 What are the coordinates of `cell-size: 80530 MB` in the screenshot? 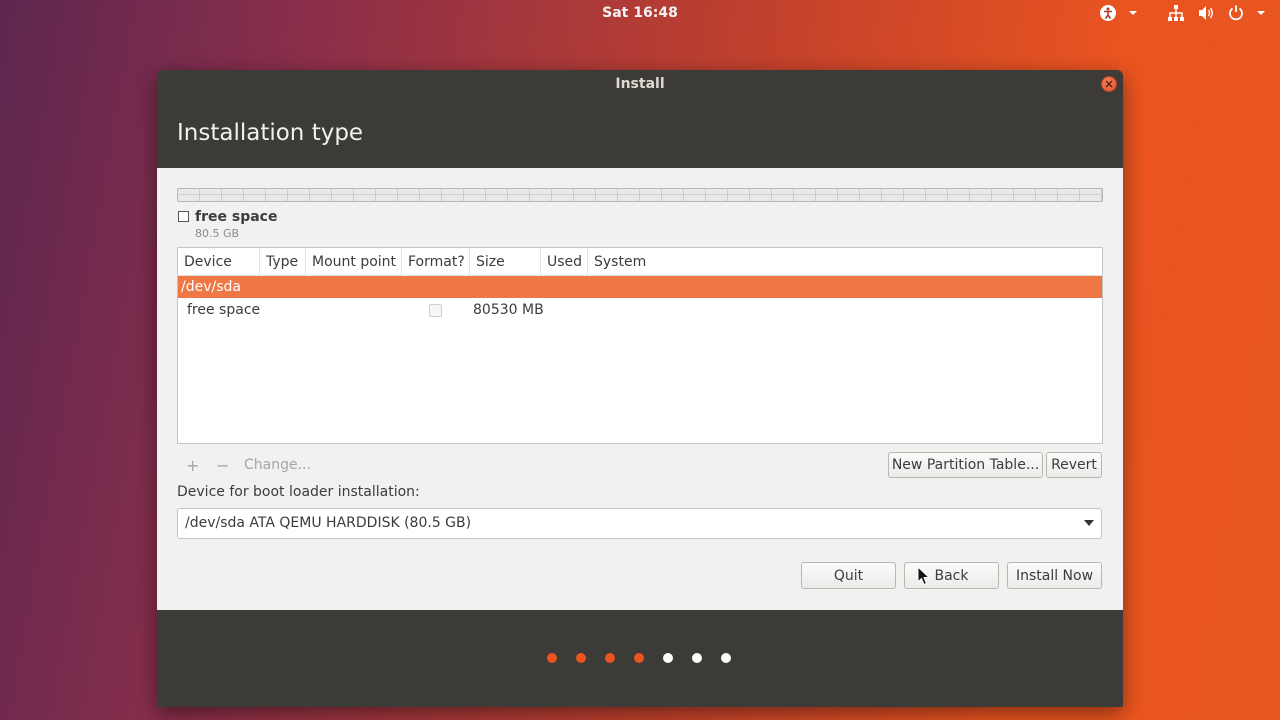 It's located at (508, 310).